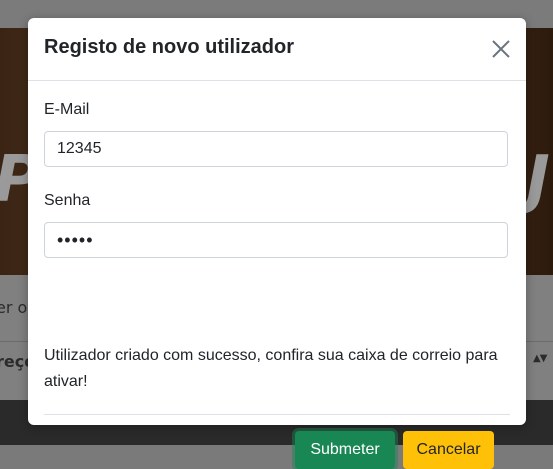 This screenshot has height=469, width=553. I want to click on sort-icon: ▲▼, so click(540, 358).